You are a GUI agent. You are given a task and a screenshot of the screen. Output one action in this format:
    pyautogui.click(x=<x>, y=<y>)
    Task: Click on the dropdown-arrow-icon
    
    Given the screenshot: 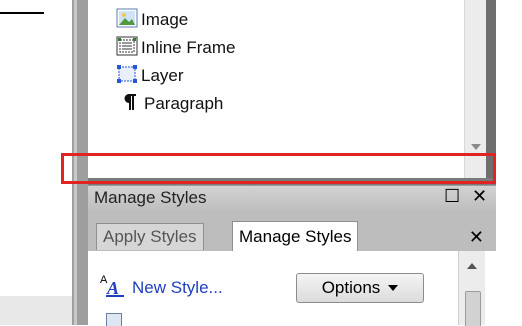 What is the action you would take?
    pyautogui.click(x=393, y=288)
    